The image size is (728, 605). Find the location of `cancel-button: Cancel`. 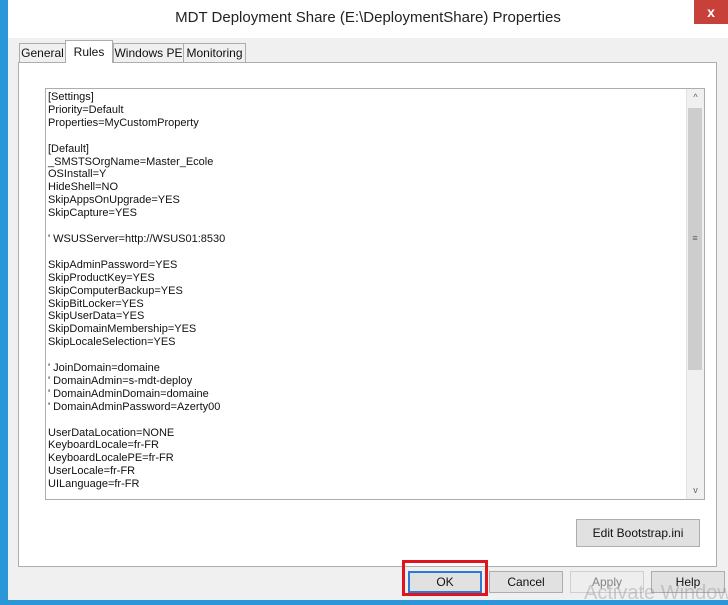

cancel-button: Cancel is located at coordinates (526, 582).